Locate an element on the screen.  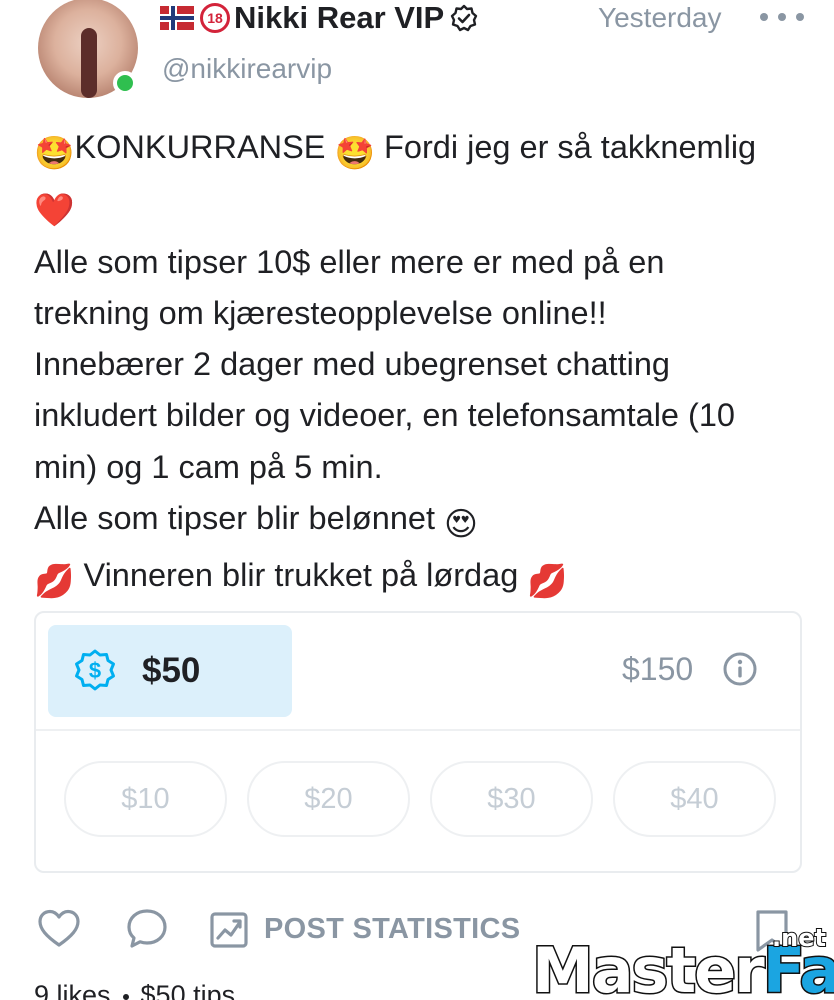
tip-options: $10 $20 $30 $40 is located at coordinates (420, 799).